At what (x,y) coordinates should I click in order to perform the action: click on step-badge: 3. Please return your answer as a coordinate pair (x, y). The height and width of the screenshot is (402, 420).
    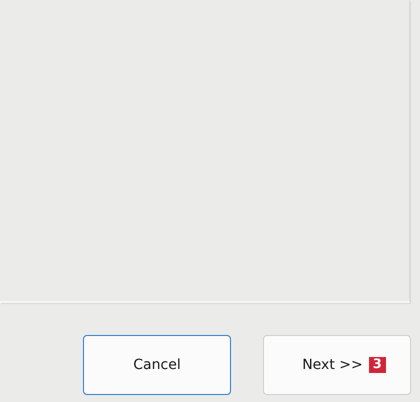
    Looking at the image, I should click on (377, 365).